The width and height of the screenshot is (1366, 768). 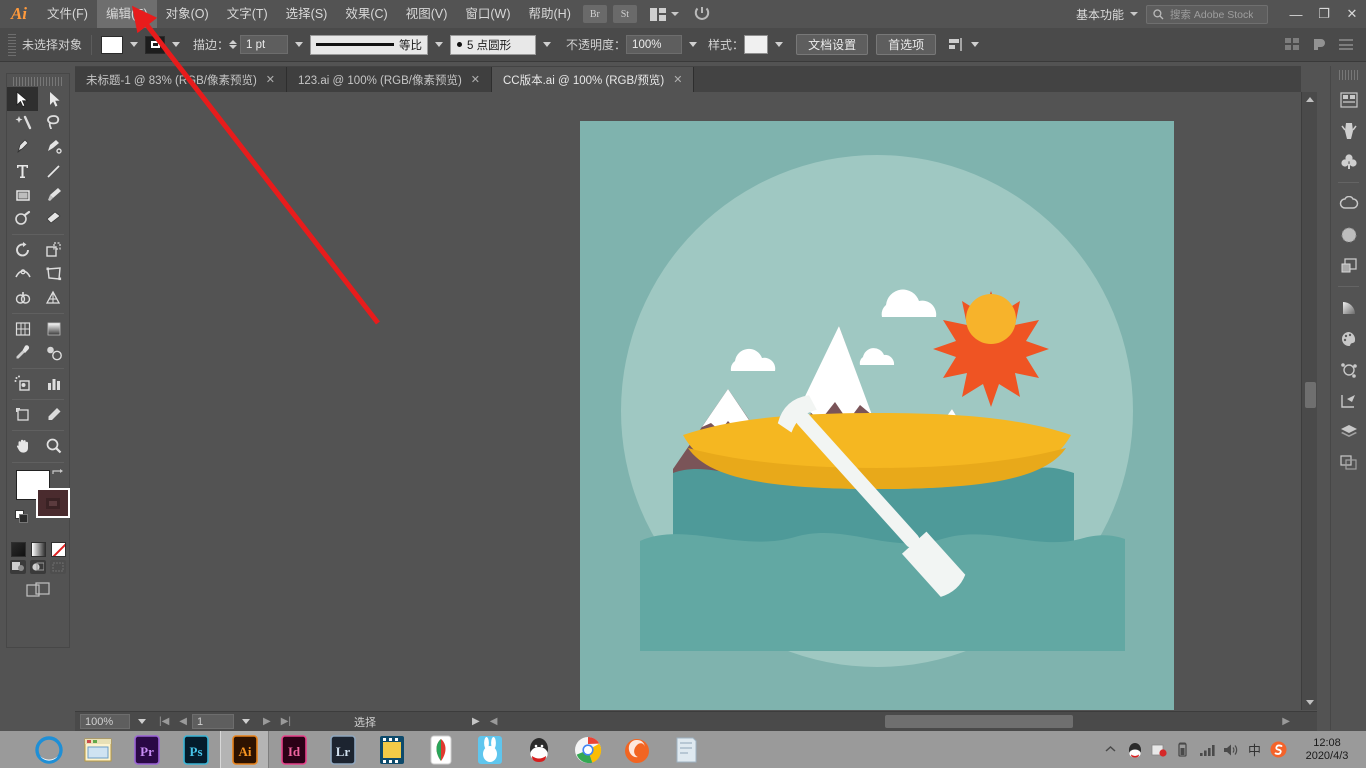 What do you see at coordinates (587, 749) in the screenshot?
I see `taskbar-app-chrome-browser` at bounding box center [587, 749].